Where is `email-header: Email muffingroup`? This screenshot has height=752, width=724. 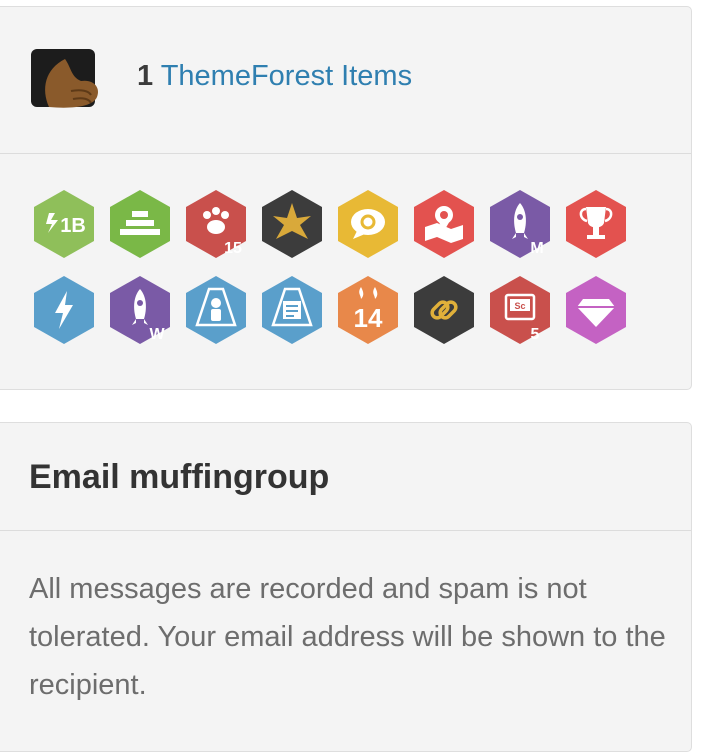
email-header: Email muffingroup is located at coordinates (345, 477).